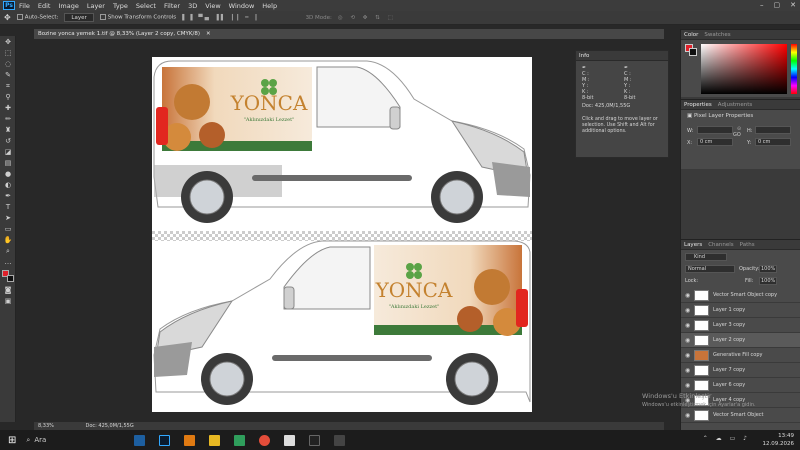  What do you see at coordinates (584, 55) in the screenshot?
I see `info-tab: Info` at bounding box center [584, 55].